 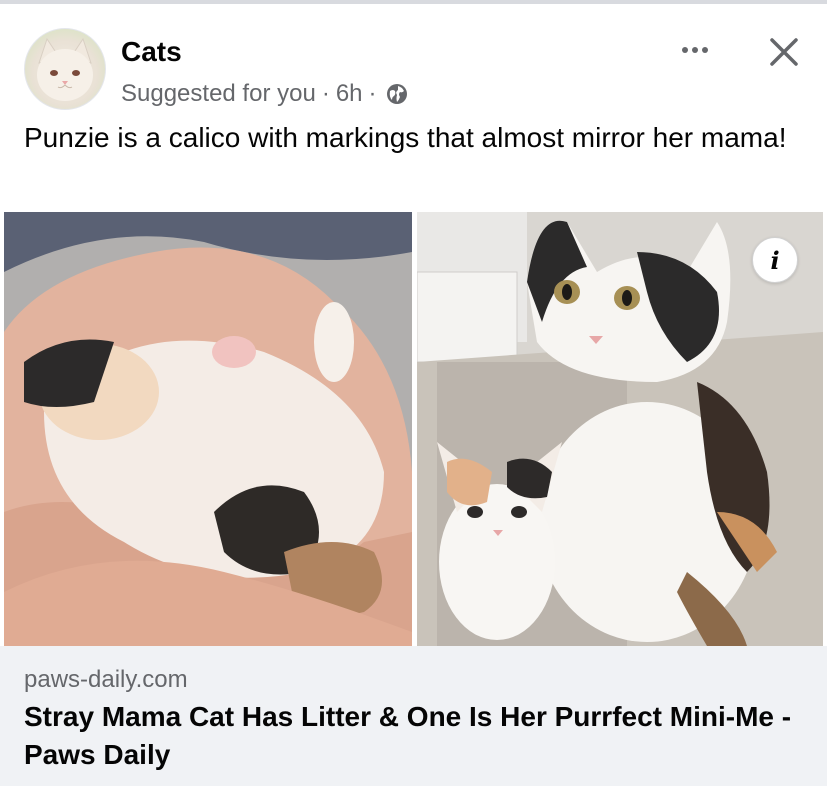 I want to click on post-meta: Suggested for you · 6h ·, so click(x=265, y=94).